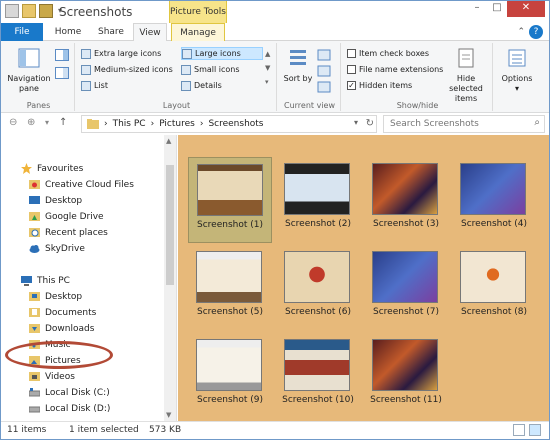 The height and width of the screenshot is (440, 550). I want to click on search-box: ⌕, so click(464, 124).